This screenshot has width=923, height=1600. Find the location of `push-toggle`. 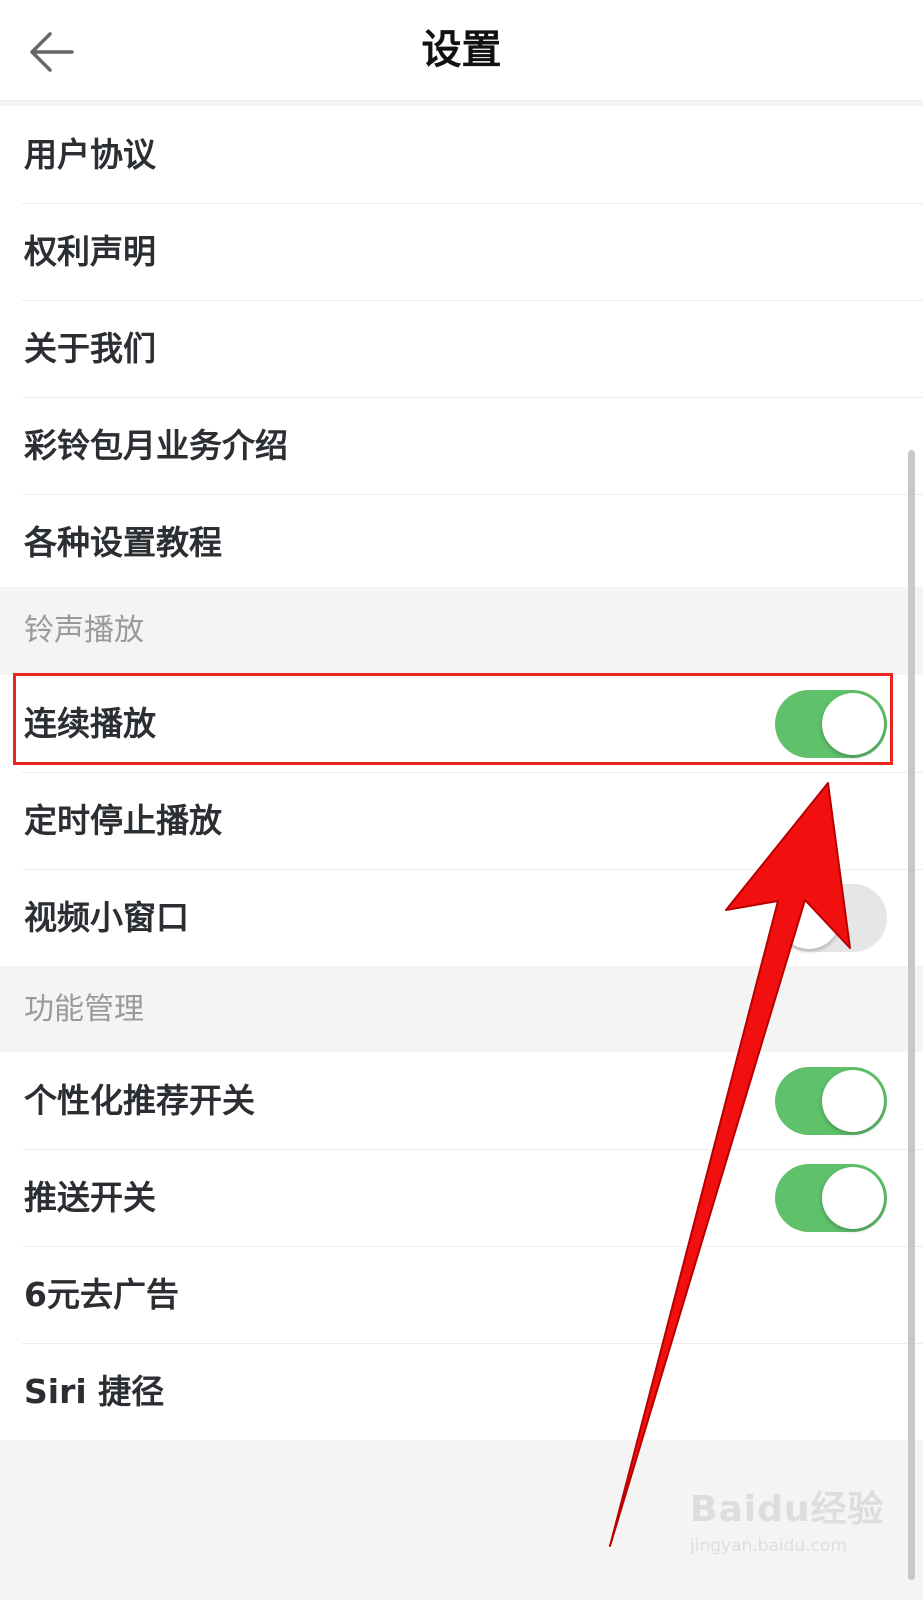

push-toggle is located at coordinates (831, 1198).